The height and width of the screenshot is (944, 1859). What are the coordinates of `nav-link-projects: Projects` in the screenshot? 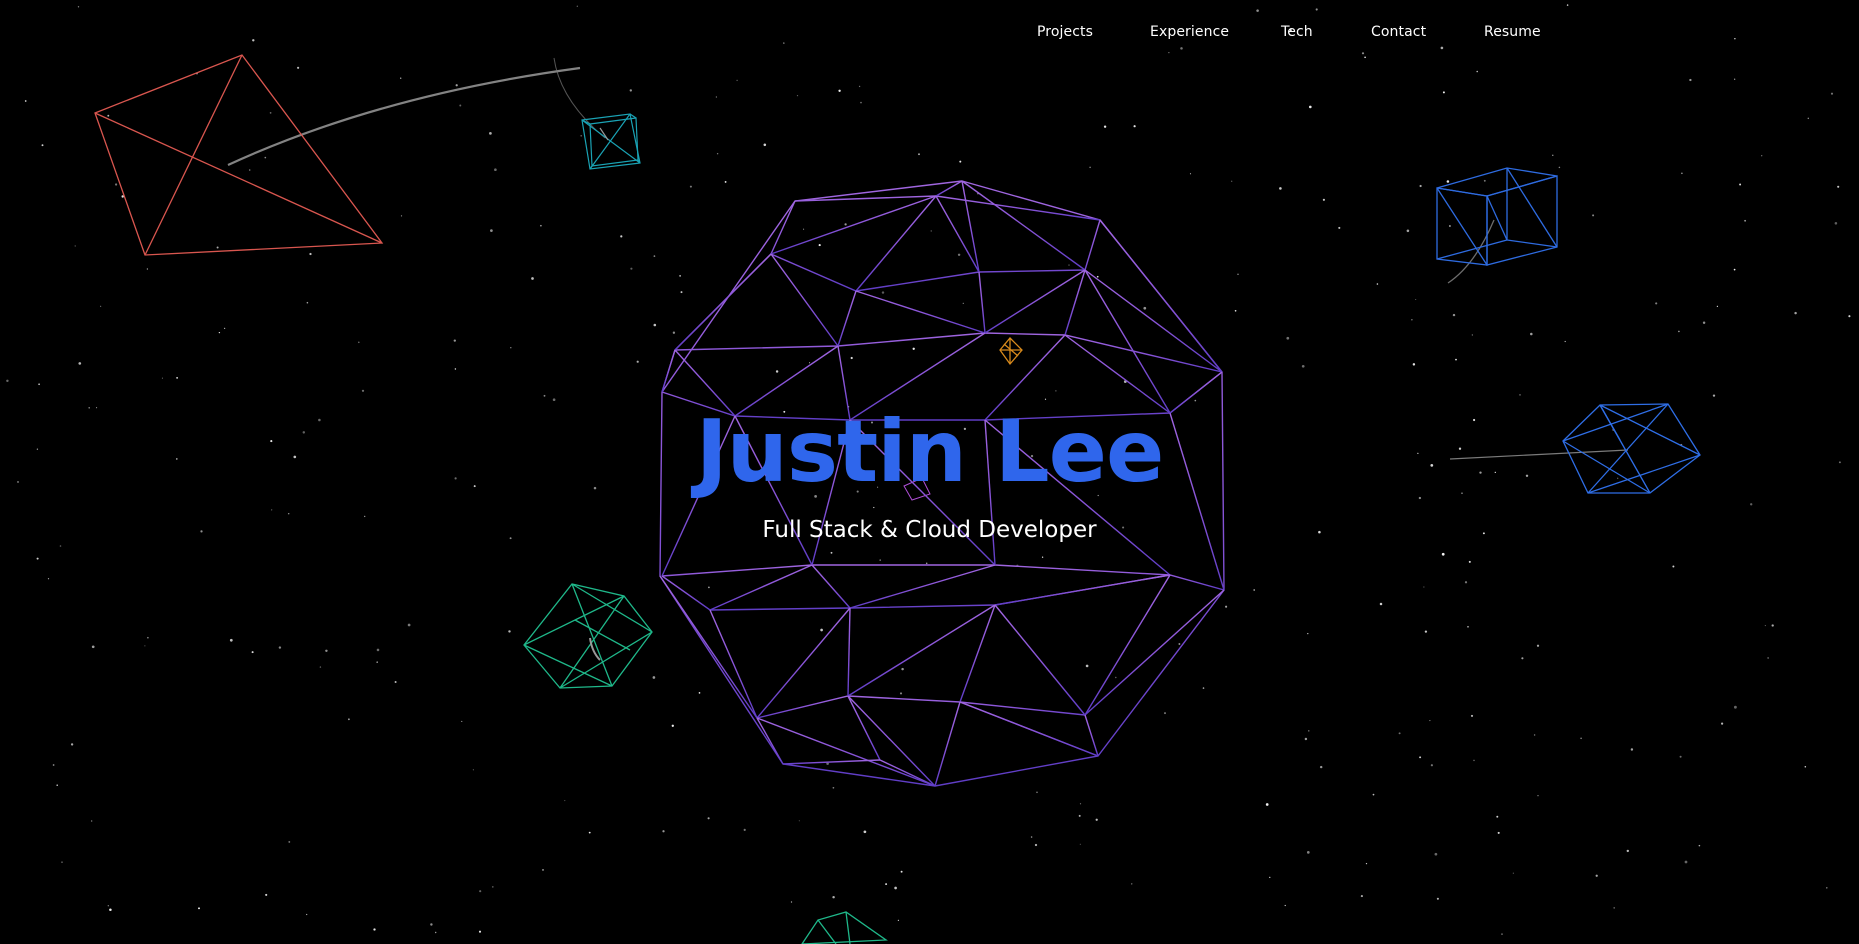 It's located at (1065, 32).